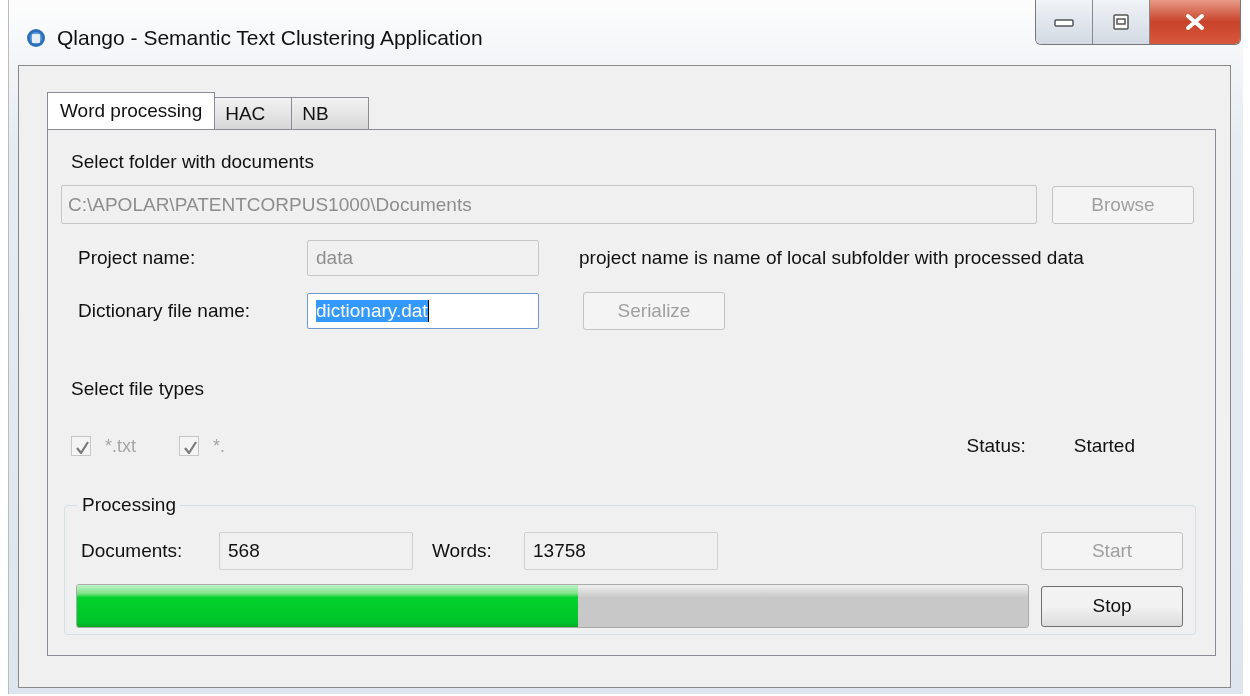  I want to click on app-icon, so click(36, 37).